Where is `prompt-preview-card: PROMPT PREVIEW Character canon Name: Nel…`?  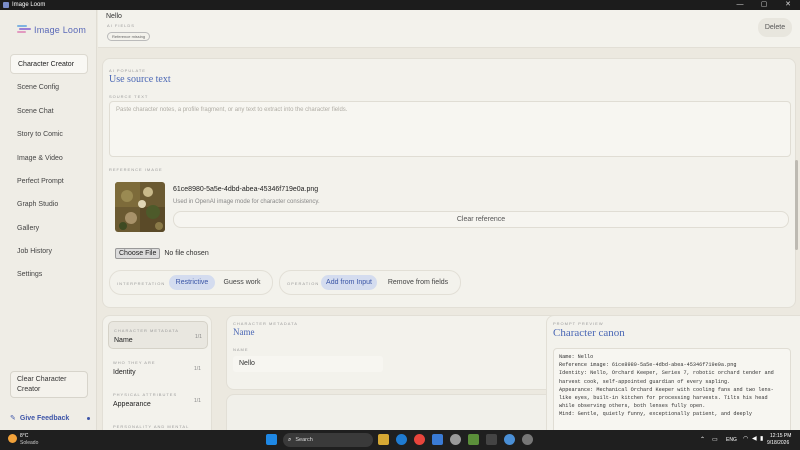
prompt-preview-card: PROMPT PREVIEW Character canon Name: Nel… is located at coordinates (673, 372).